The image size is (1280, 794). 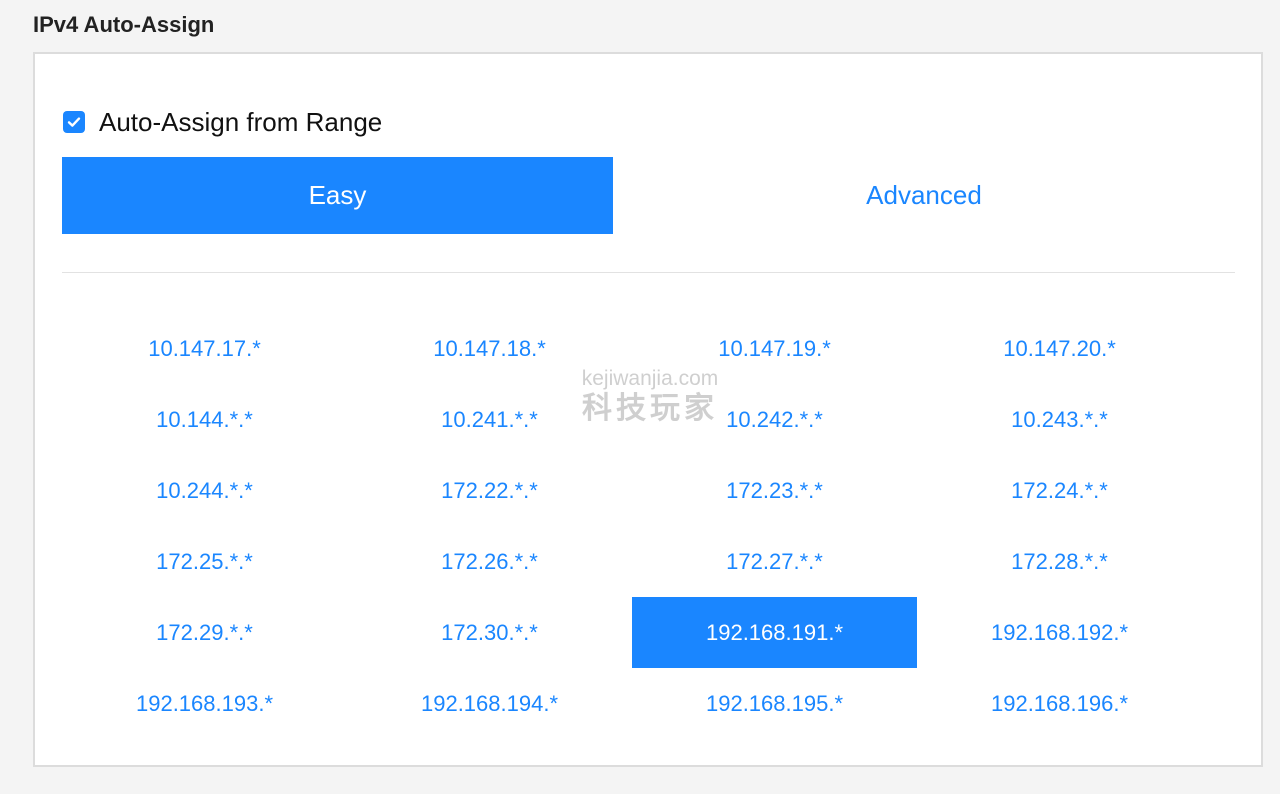 What do you see at coordinates (204, 490) in the screenshot?
I see `ip-range-option: 10.244.*.*` at bounding box center [204, 490].